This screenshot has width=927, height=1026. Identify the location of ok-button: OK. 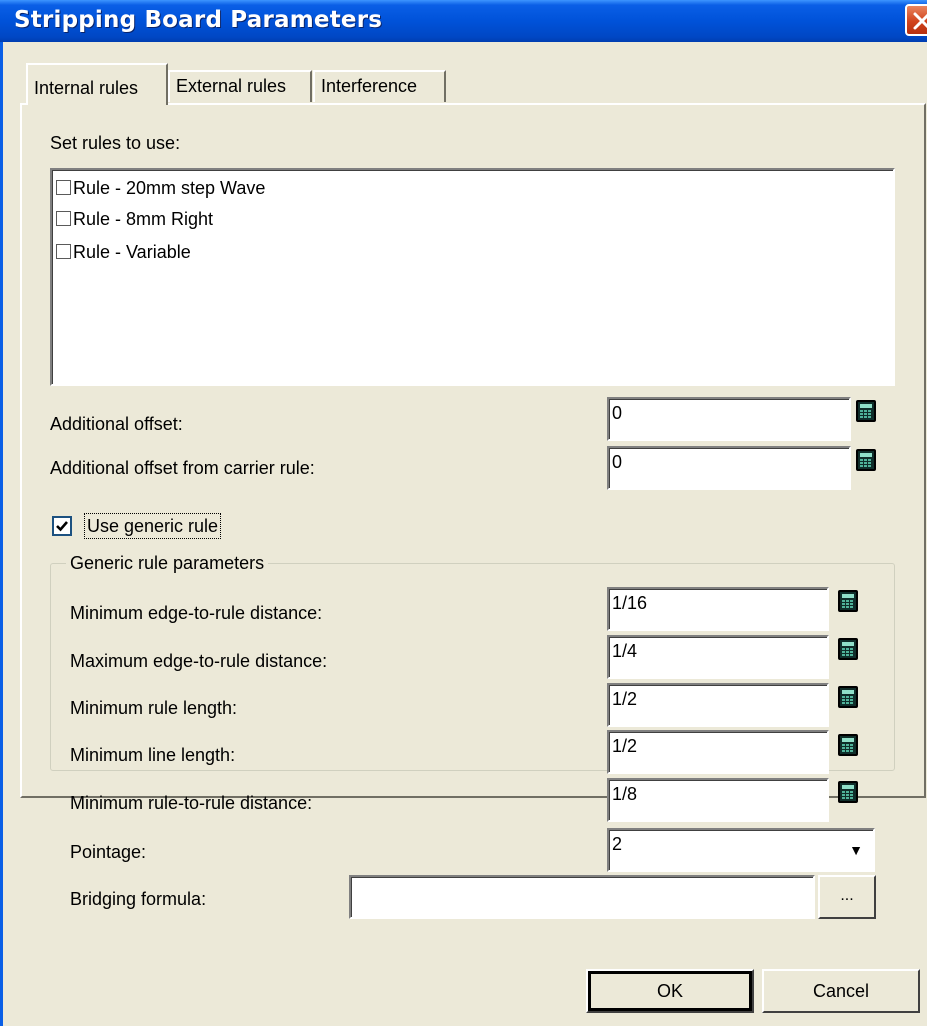
(670, 991).